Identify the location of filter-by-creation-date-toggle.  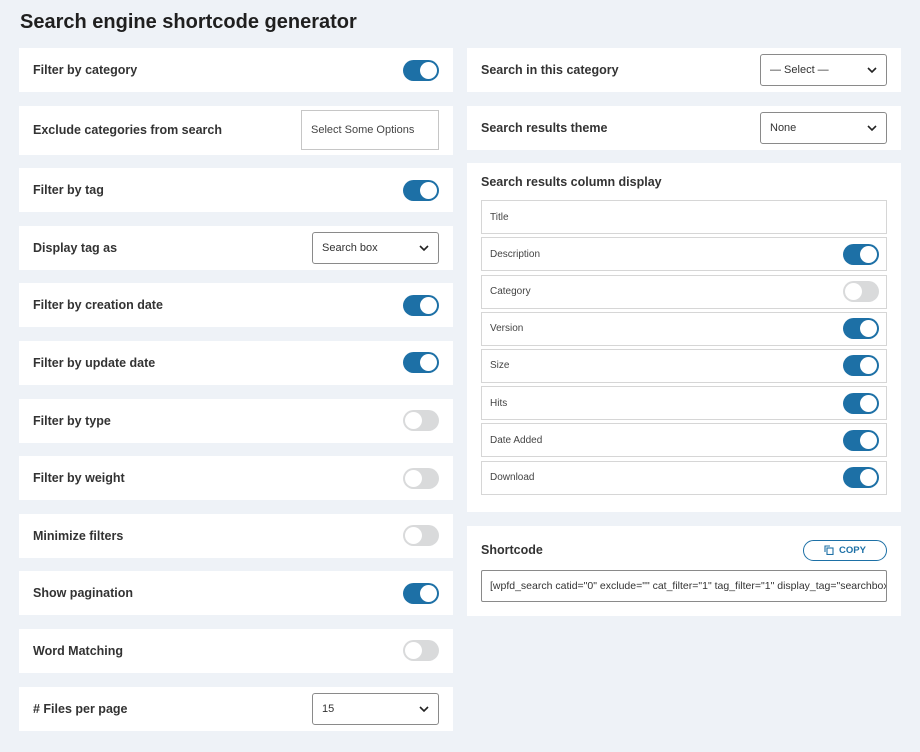
(421, 305).